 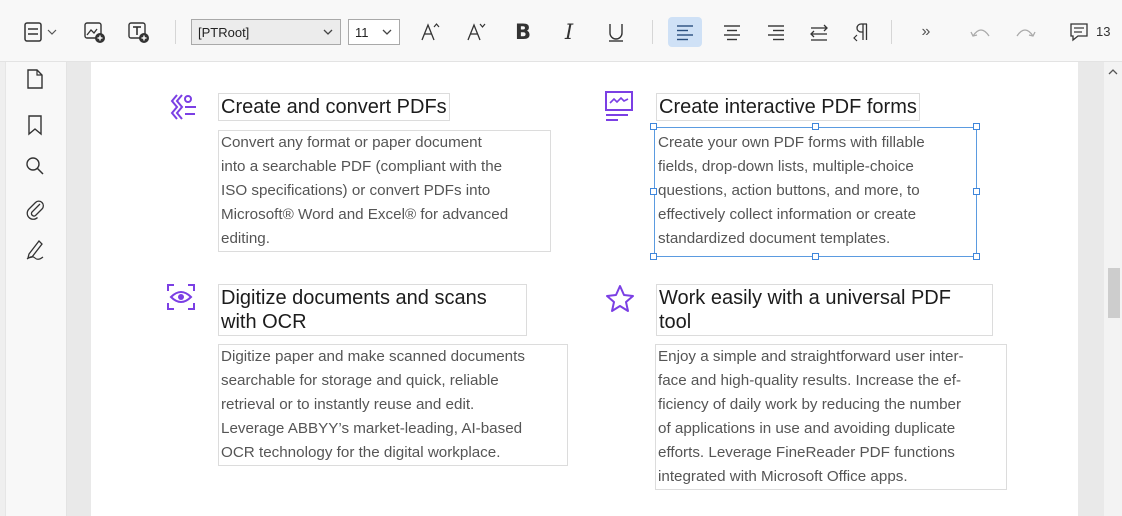 I want to click on scroll-up-icon, so click(x=1113, y=72).